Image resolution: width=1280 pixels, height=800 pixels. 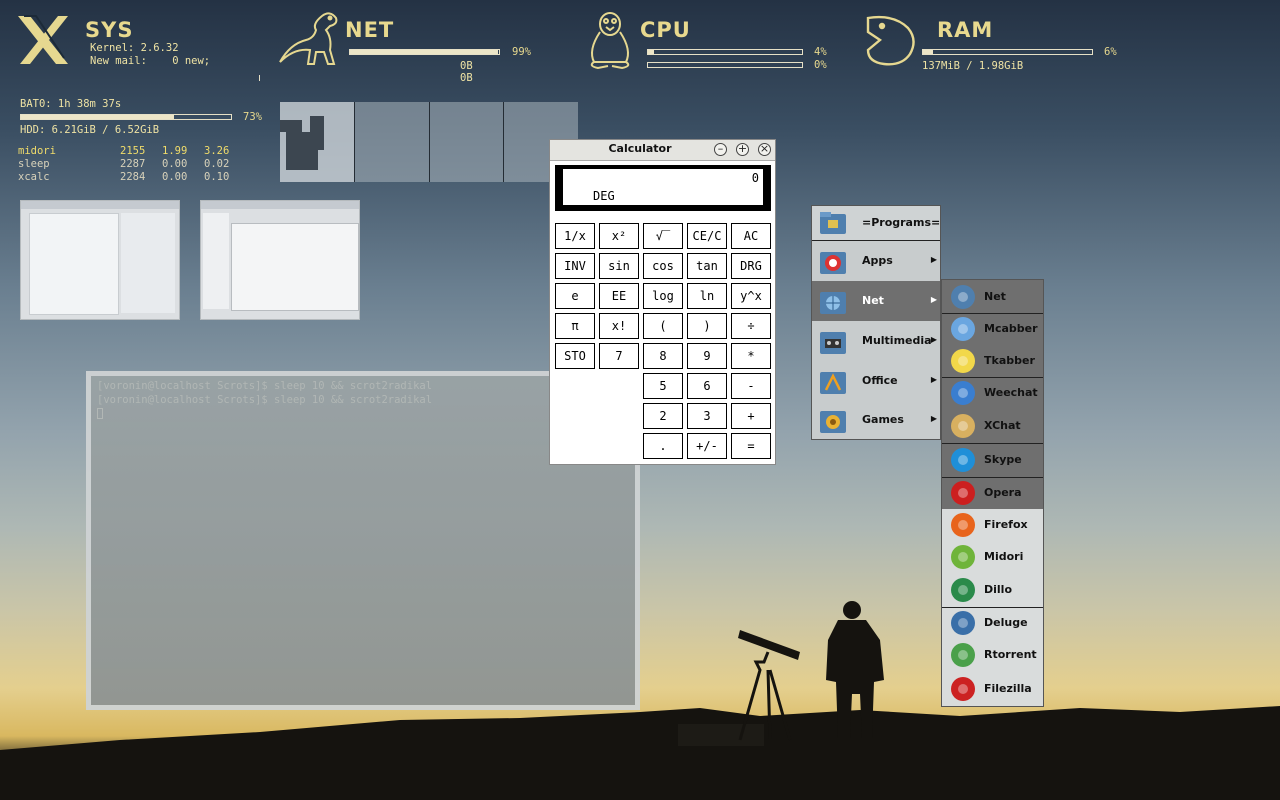 What do you see at coordinates (663, 296) in the screenshot?
I see `calc-key: log` at bounding box center [663, 296].